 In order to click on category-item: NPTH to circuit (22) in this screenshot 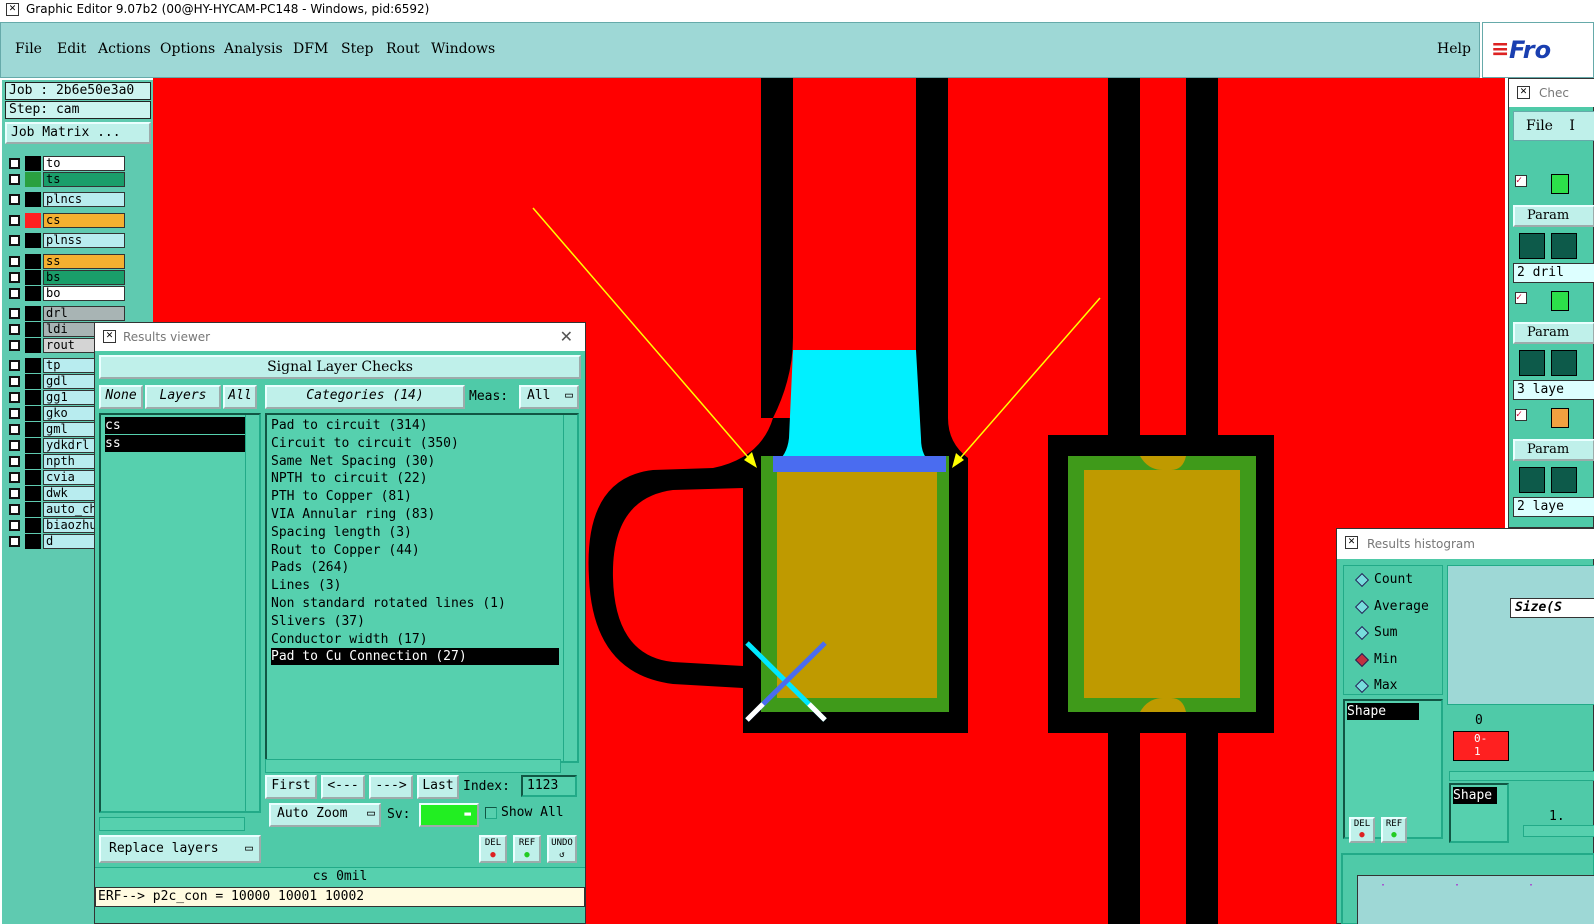, I will do `click(415, 478)`.